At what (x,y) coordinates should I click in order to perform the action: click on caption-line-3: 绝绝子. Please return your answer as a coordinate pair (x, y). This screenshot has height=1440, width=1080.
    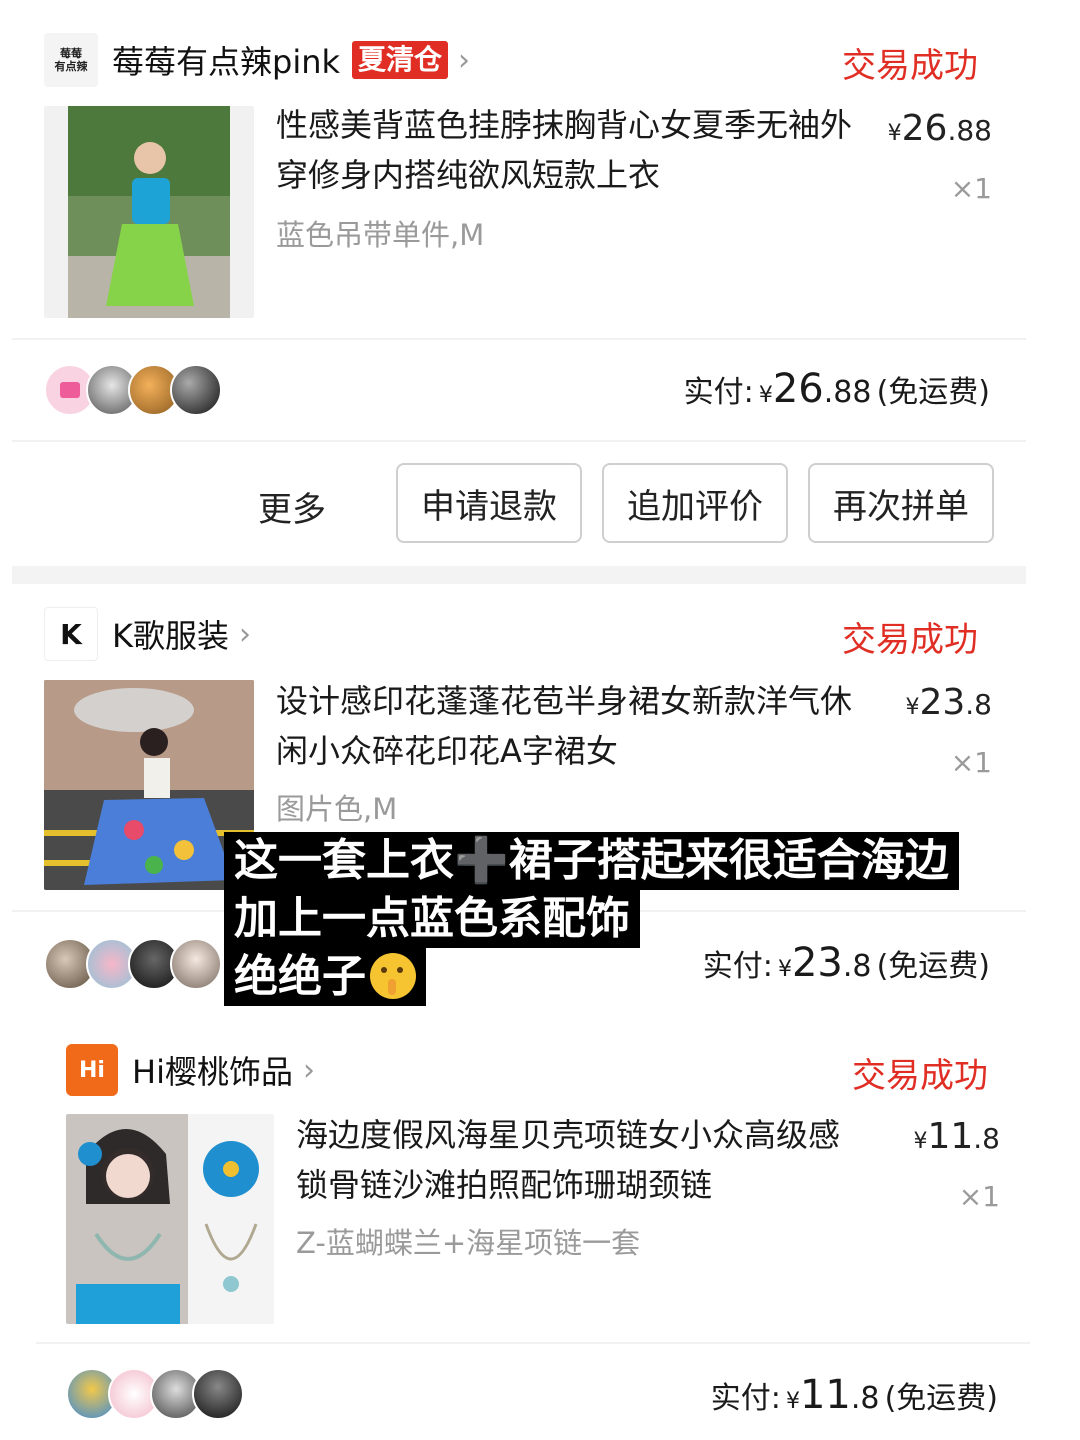
    Looking at the image, I should click on (325, 977).